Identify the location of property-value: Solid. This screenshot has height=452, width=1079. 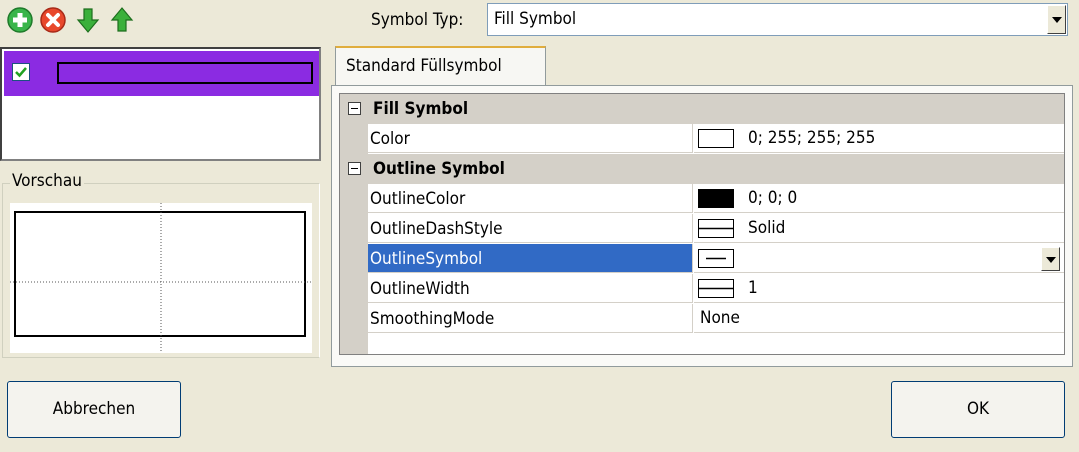
(766, 228).